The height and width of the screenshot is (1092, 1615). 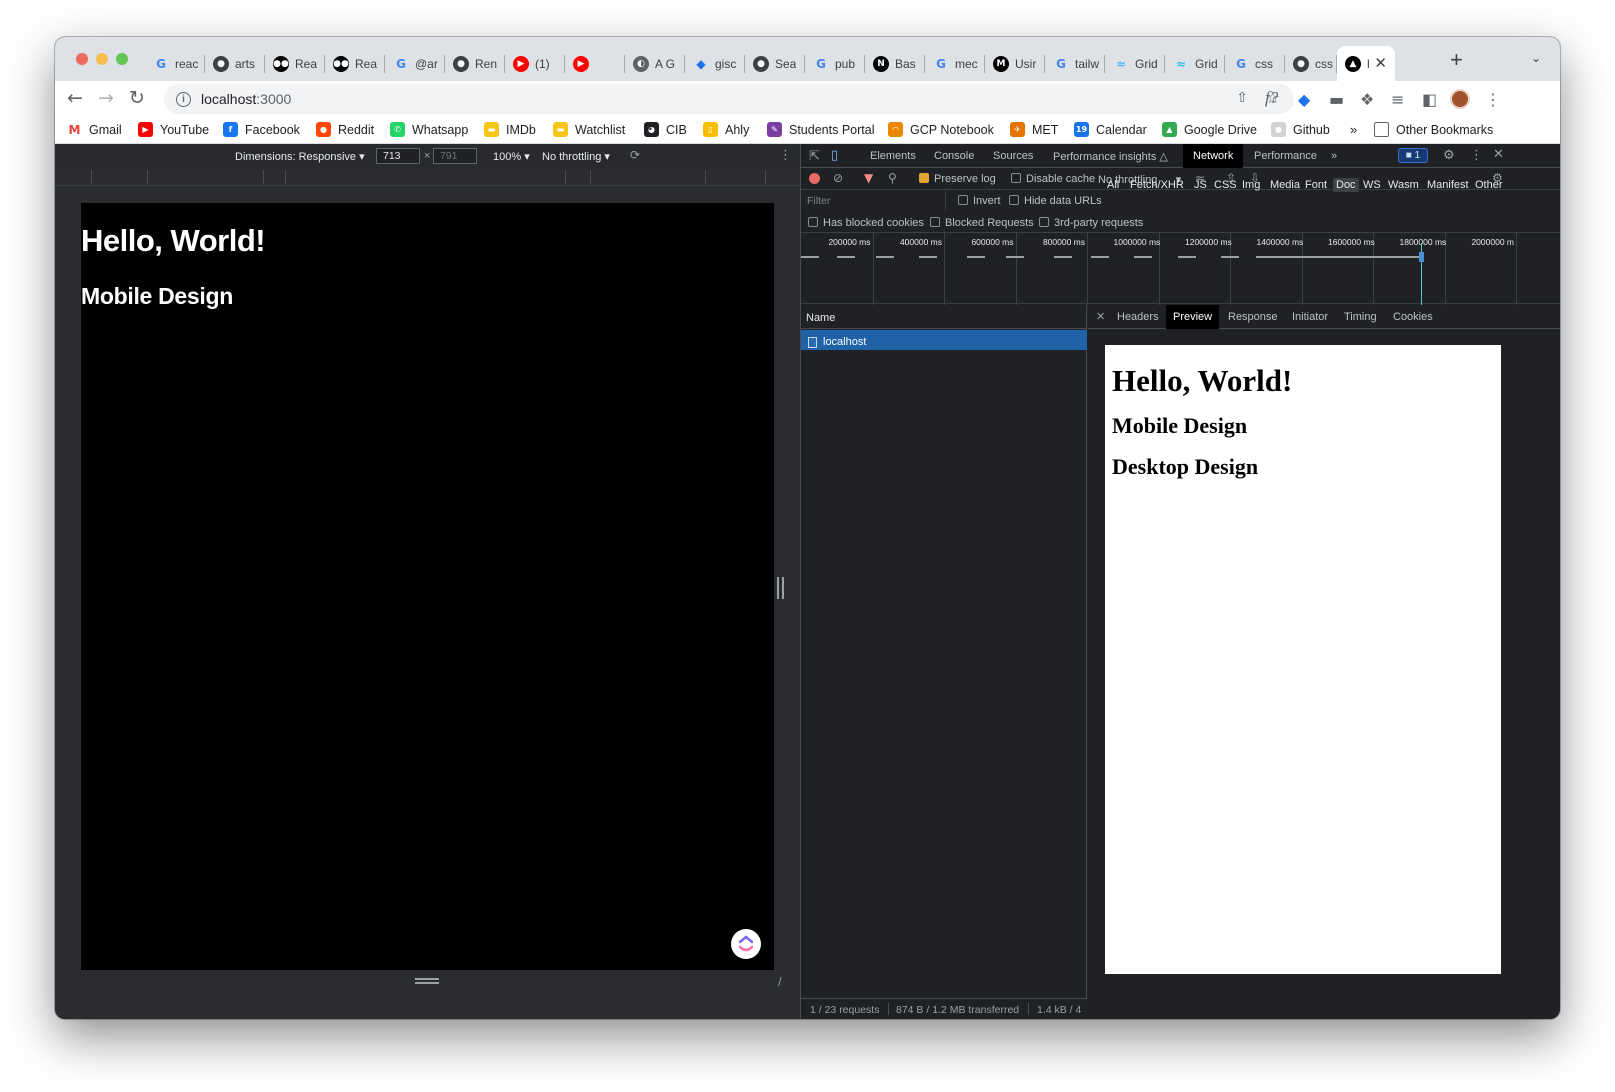 What do you see at coordinates (814, 156) in the screenshot?
I see `inspect-element-icon: ⇱` at bounding box center [814, 156].